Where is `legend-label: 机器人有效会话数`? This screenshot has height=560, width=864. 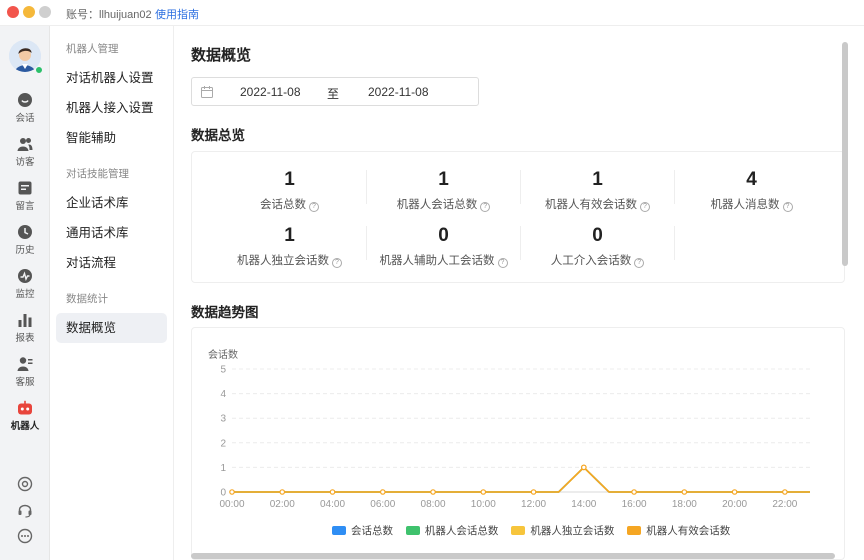
legend-label: 机器人有效会话数 is located at coordinates (688, 531).